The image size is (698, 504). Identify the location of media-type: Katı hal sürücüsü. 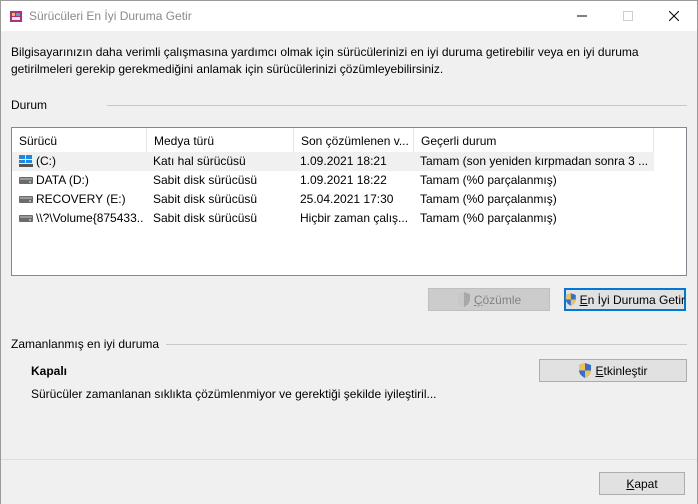
(199, 161).